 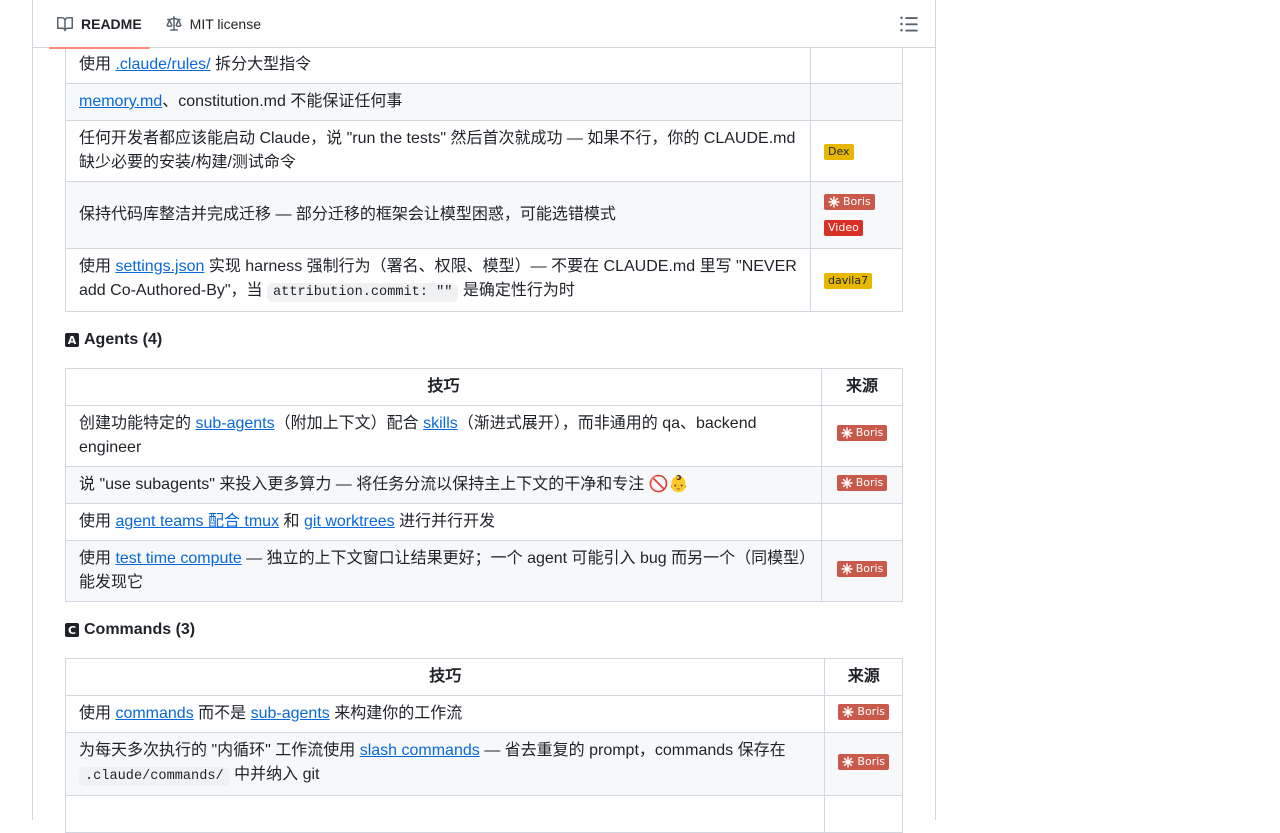 I want to click on tip-text: 是确定性行为时, so click(x=516, y=290).